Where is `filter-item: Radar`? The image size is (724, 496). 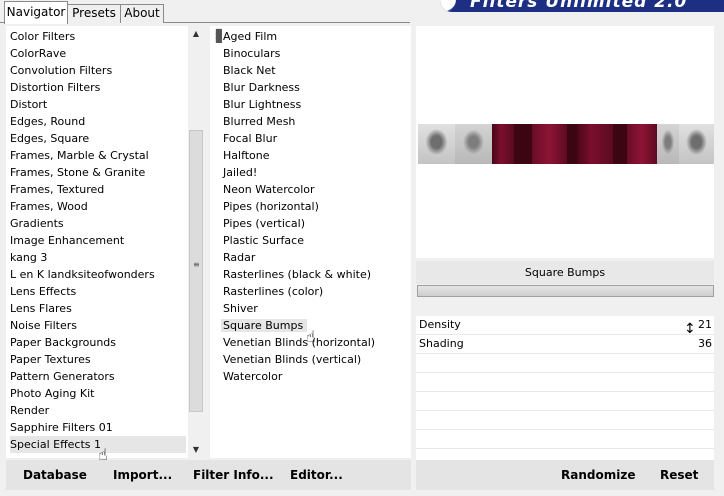 filter-item: Radar is located at coordinates (316, 257).